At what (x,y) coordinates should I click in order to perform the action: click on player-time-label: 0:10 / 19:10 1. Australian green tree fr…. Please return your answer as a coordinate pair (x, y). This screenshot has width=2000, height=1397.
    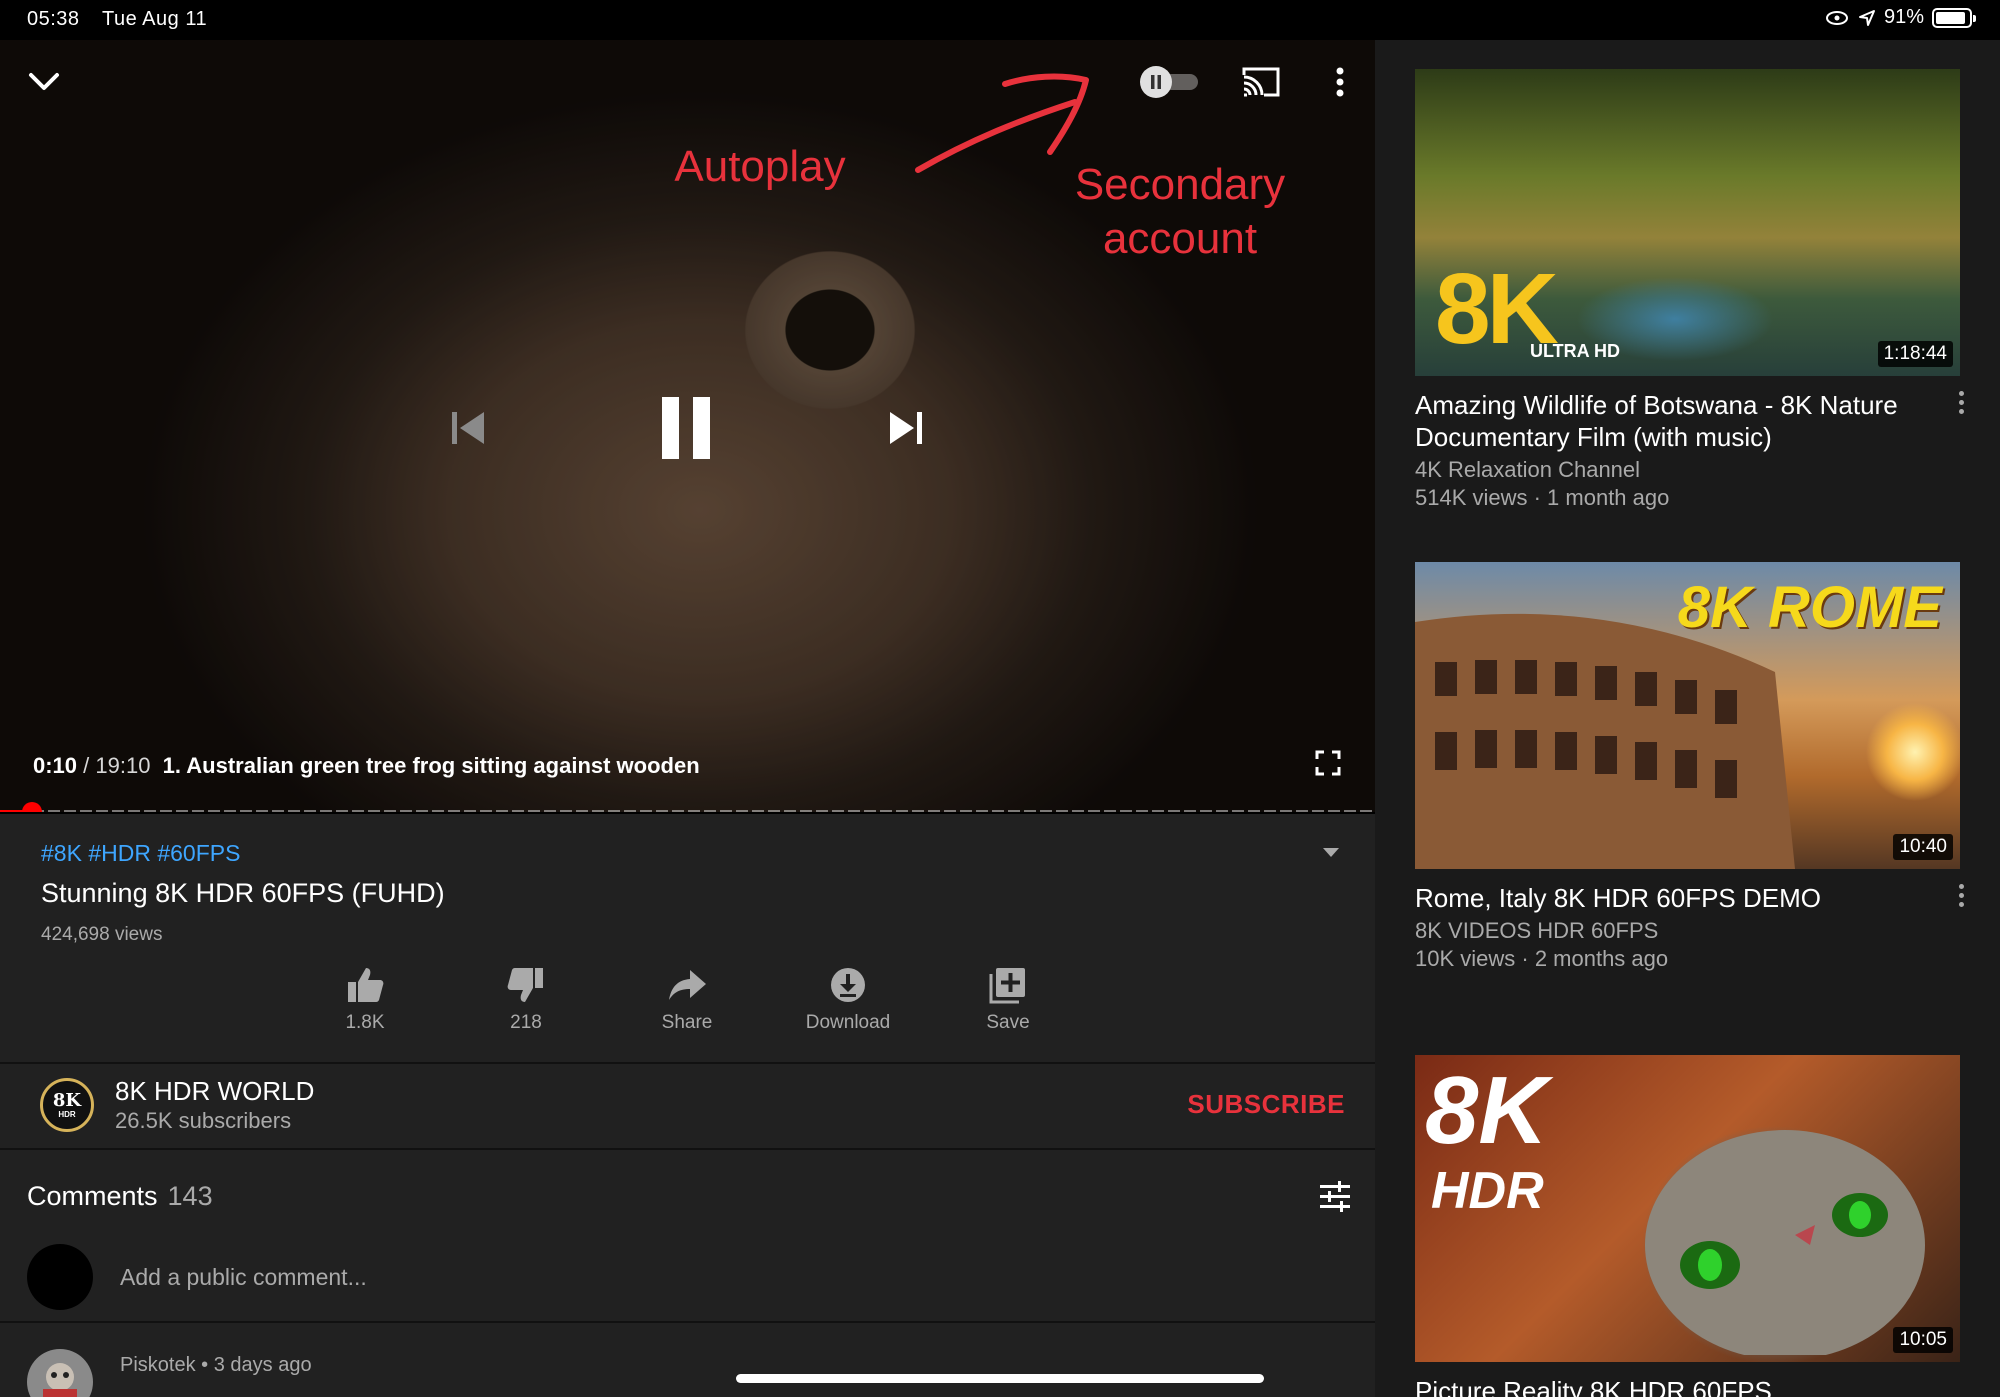
    Looking at the image, I should click on (366, 766).